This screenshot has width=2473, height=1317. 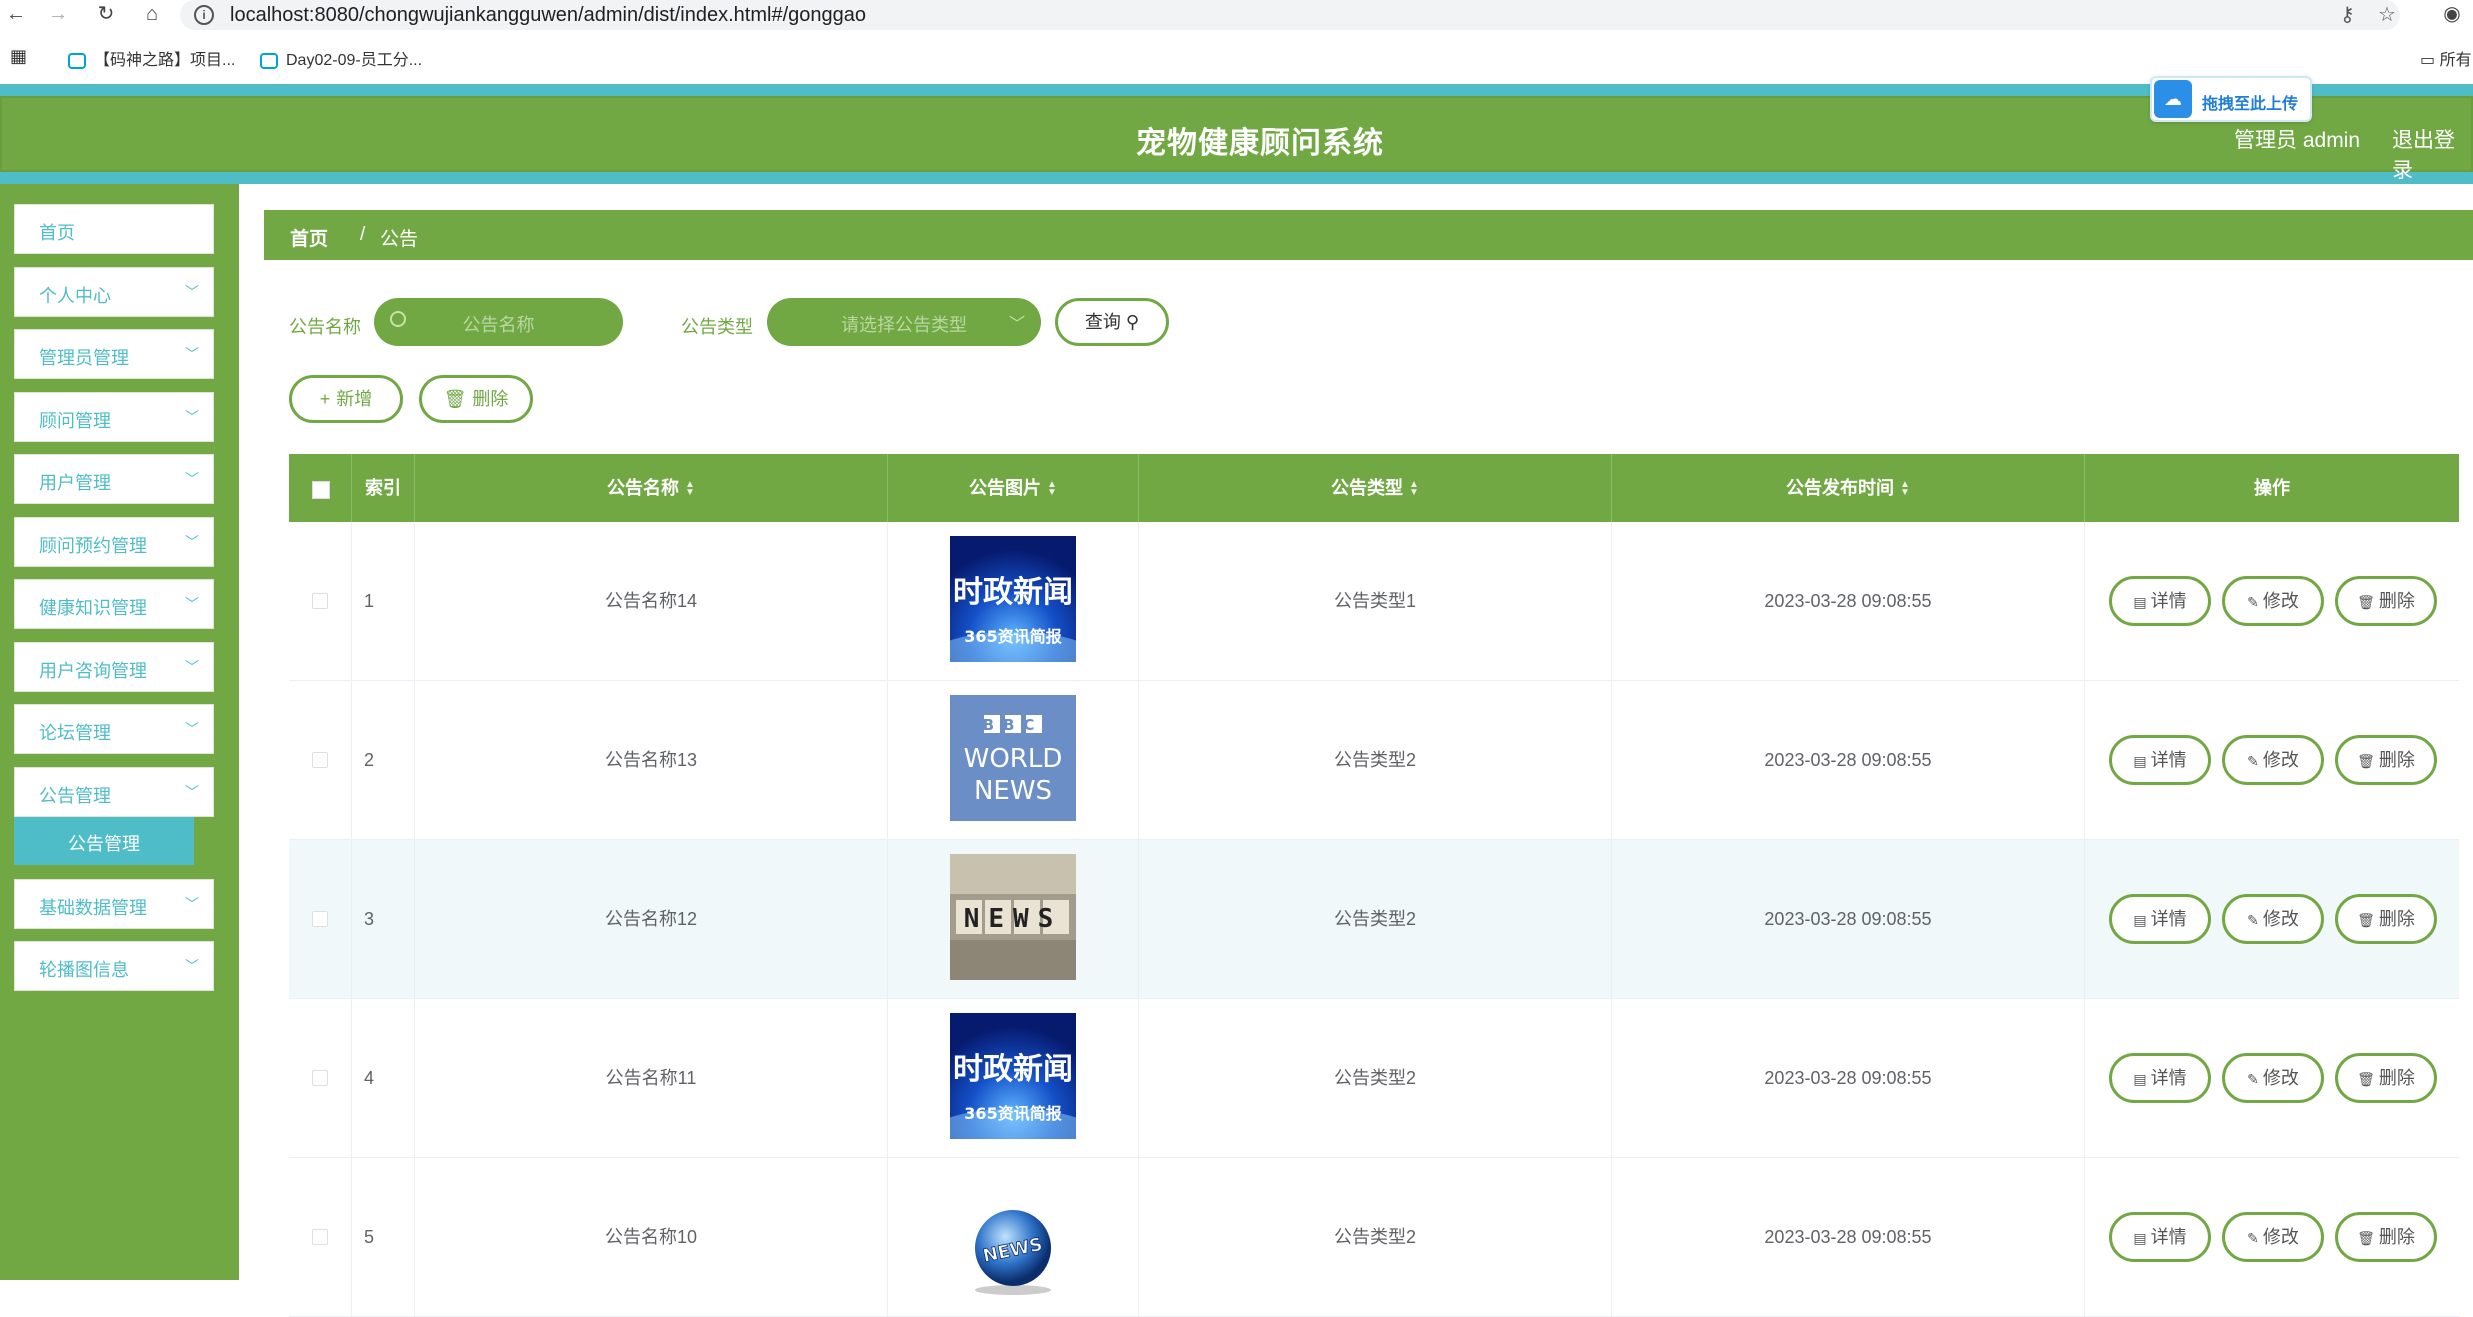 I want to click on upload-chip: ☁ 拖拽至此上传, so click(x=2231, y=99).